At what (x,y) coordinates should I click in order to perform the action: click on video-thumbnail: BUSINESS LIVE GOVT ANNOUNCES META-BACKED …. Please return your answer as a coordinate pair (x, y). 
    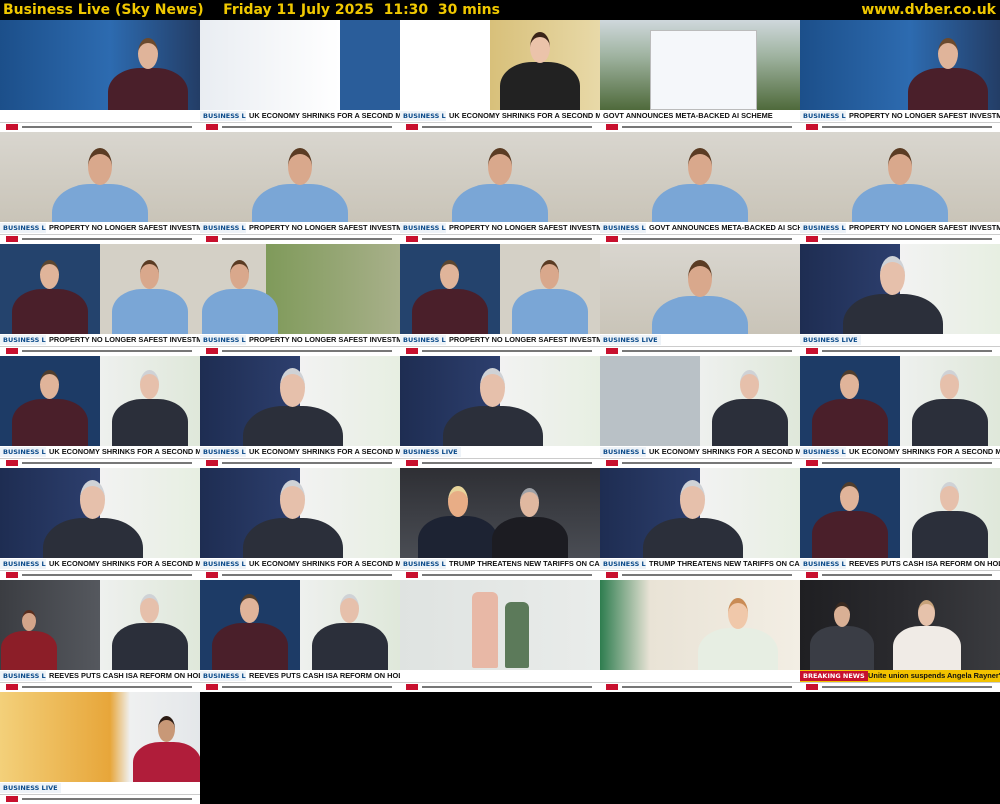
    Looking at the image, I should click on (700, 188).